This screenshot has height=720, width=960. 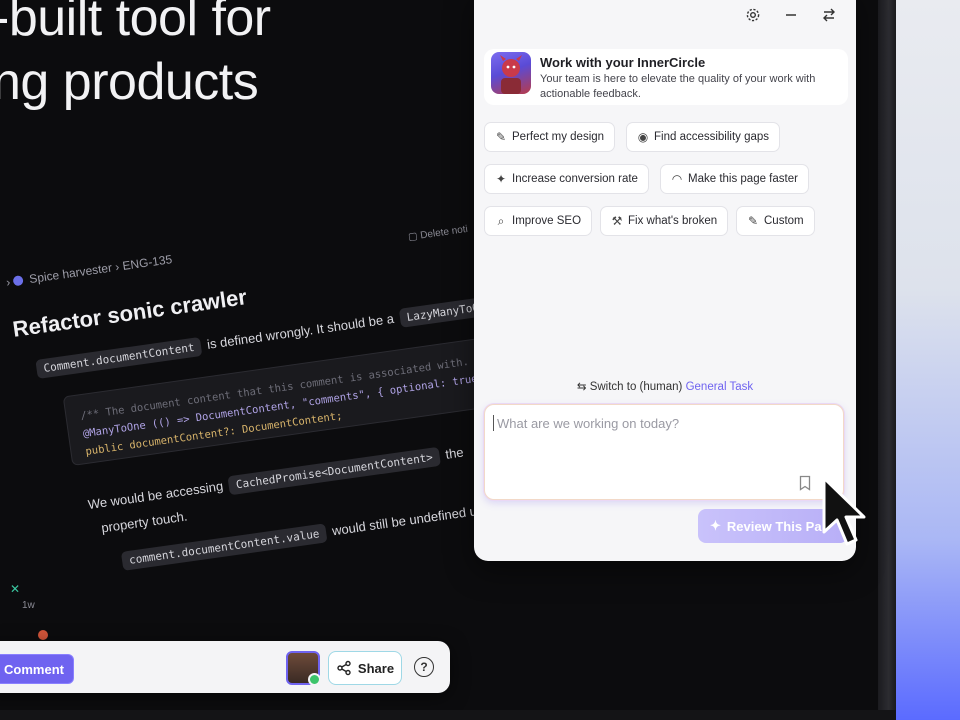 I want to click on avatar, so click(x=303, y=668).